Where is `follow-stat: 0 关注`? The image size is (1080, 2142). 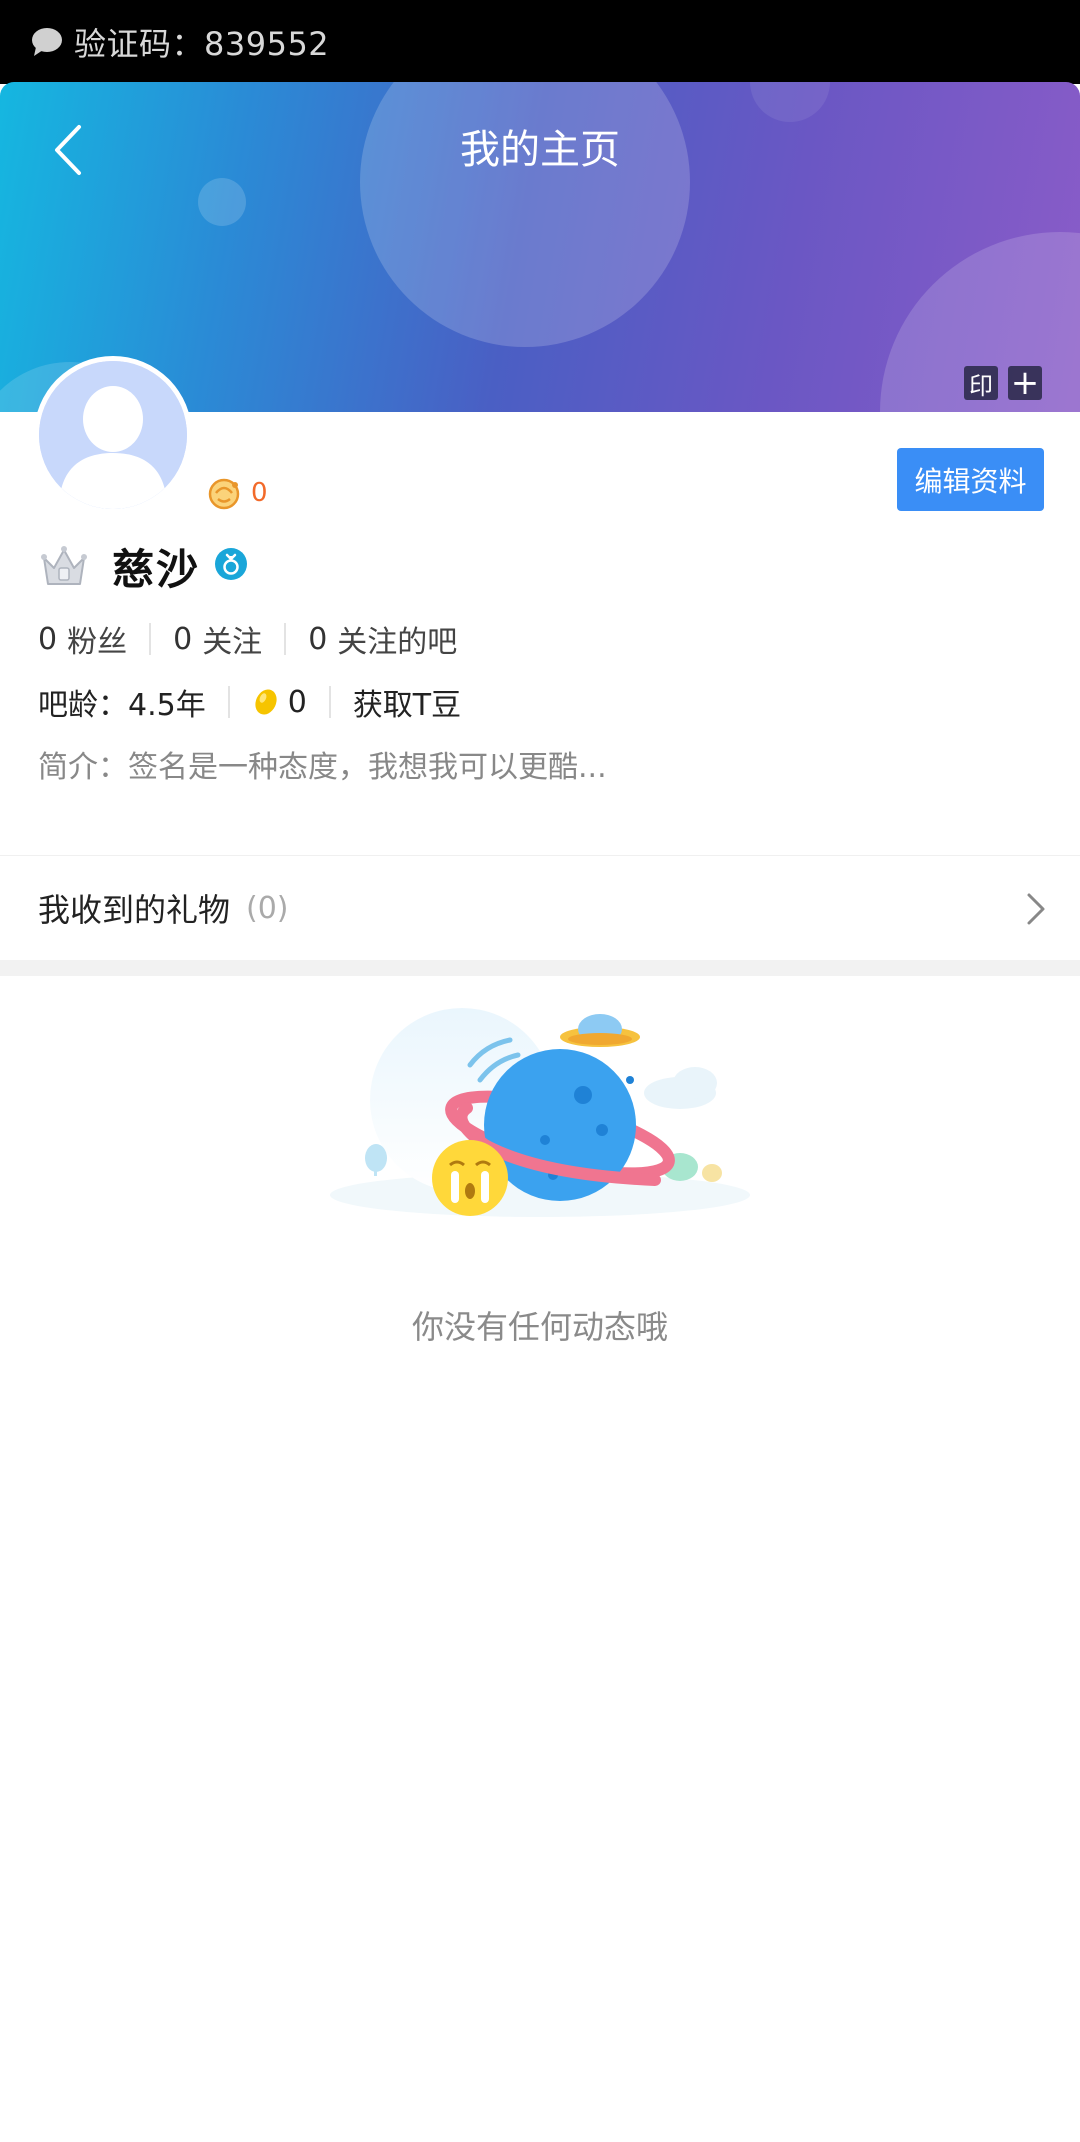
follow-stat: 0 关注 is located at coordinates (217, 639).